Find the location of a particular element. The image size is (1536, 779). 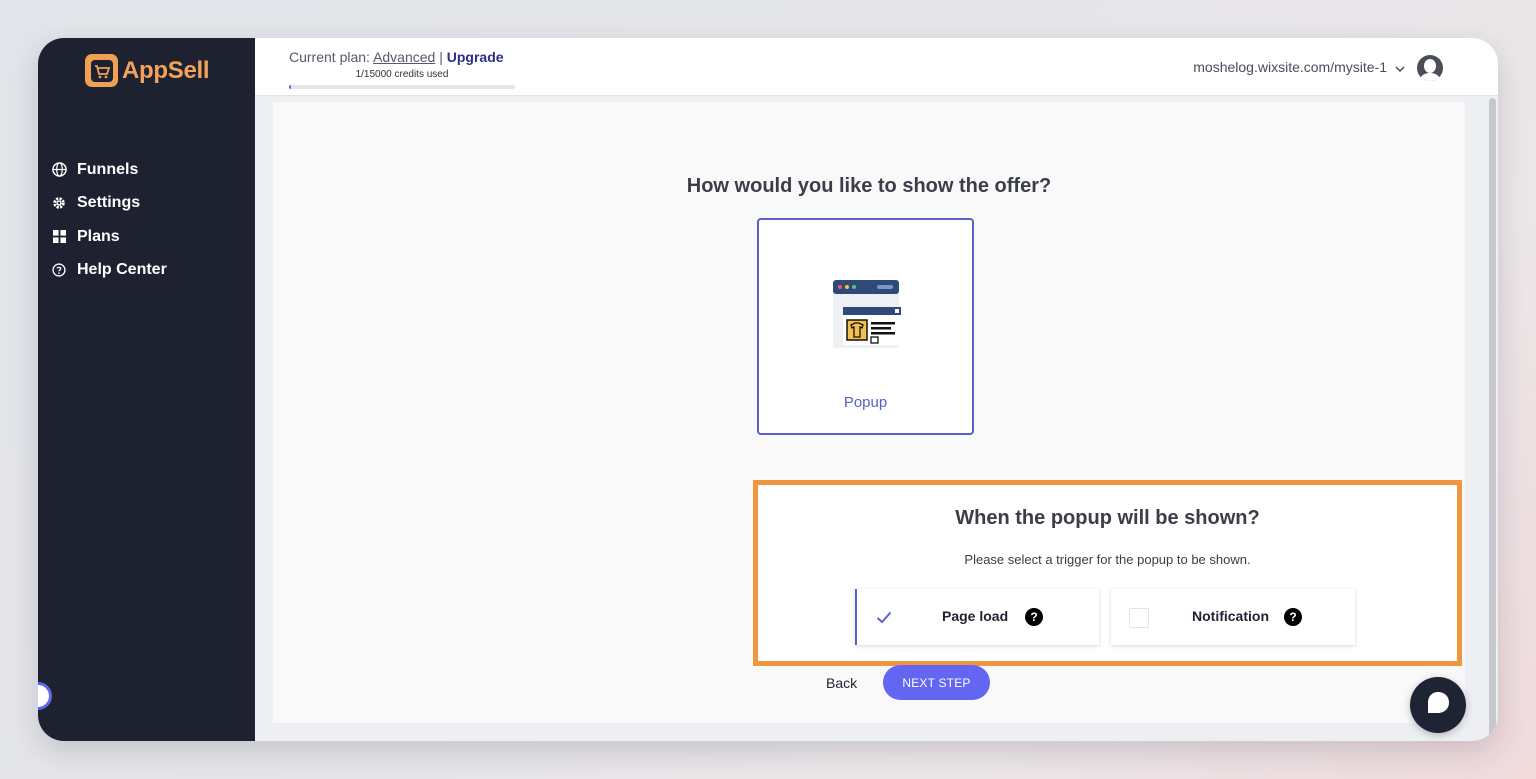

app-name: AppSell is located at coordinates (166, 70).